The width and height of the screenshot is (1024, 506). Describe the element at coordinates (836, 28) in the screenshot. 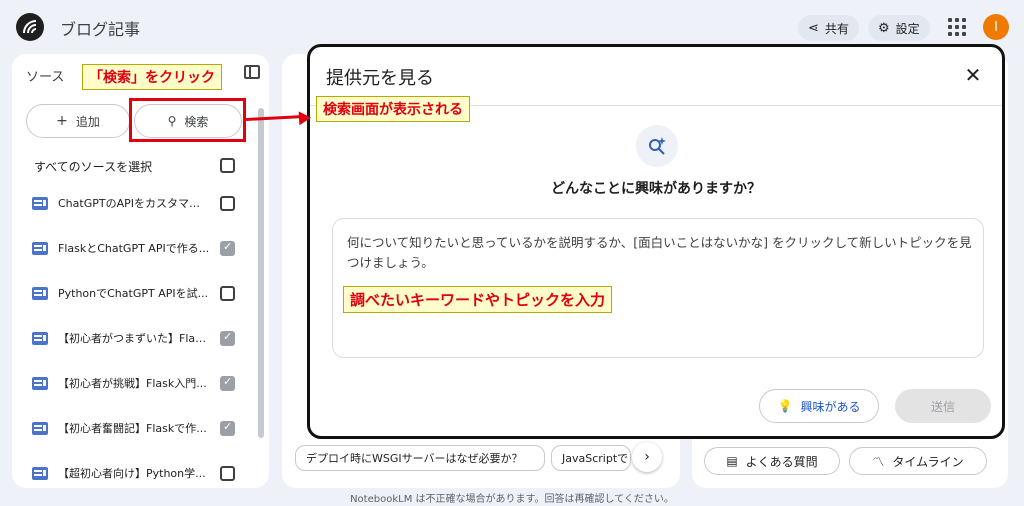

I see `share-label: 共有` at that location.